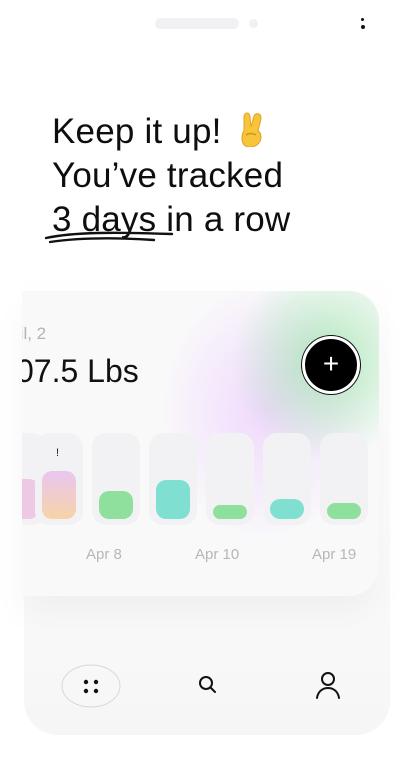 This screenshot has height=762, width=413. I want to click on camera-dot, so click(253, 23).